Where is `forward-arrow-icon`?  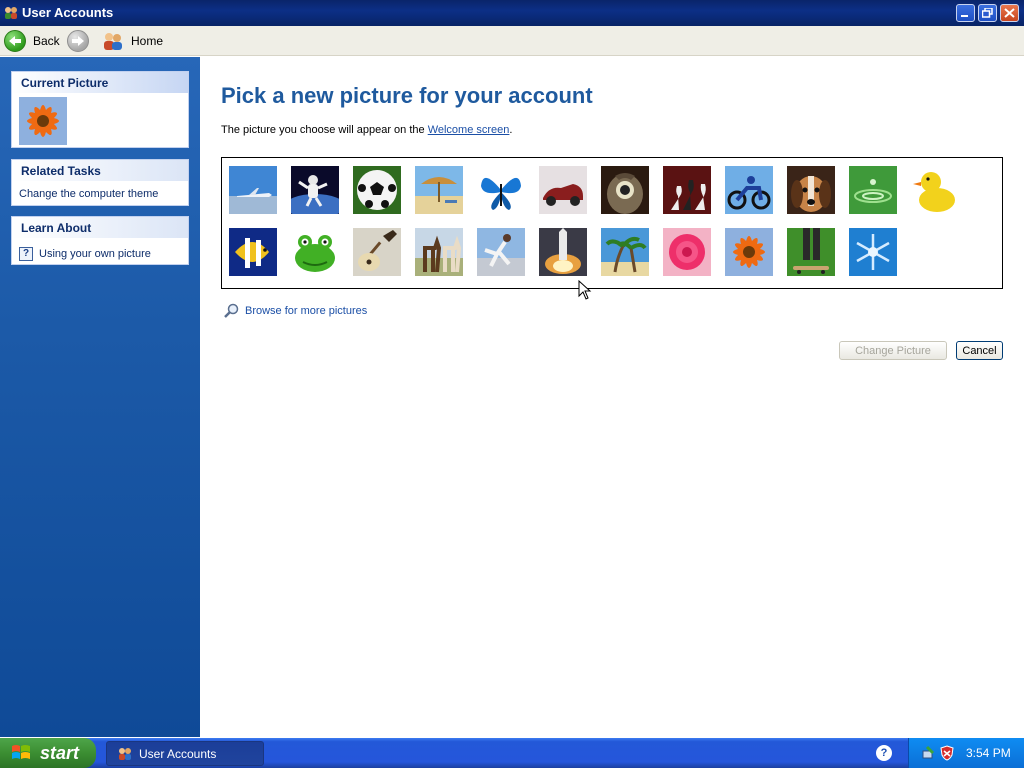
forward-arrow-icon is located at coordinates (78, 41).